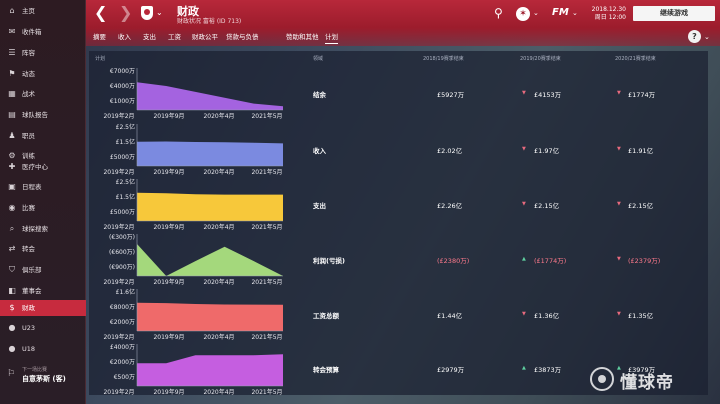 This screenshot has height=404, width=720. I want to click on next-match-icon: ⚐, so click(11, 374).